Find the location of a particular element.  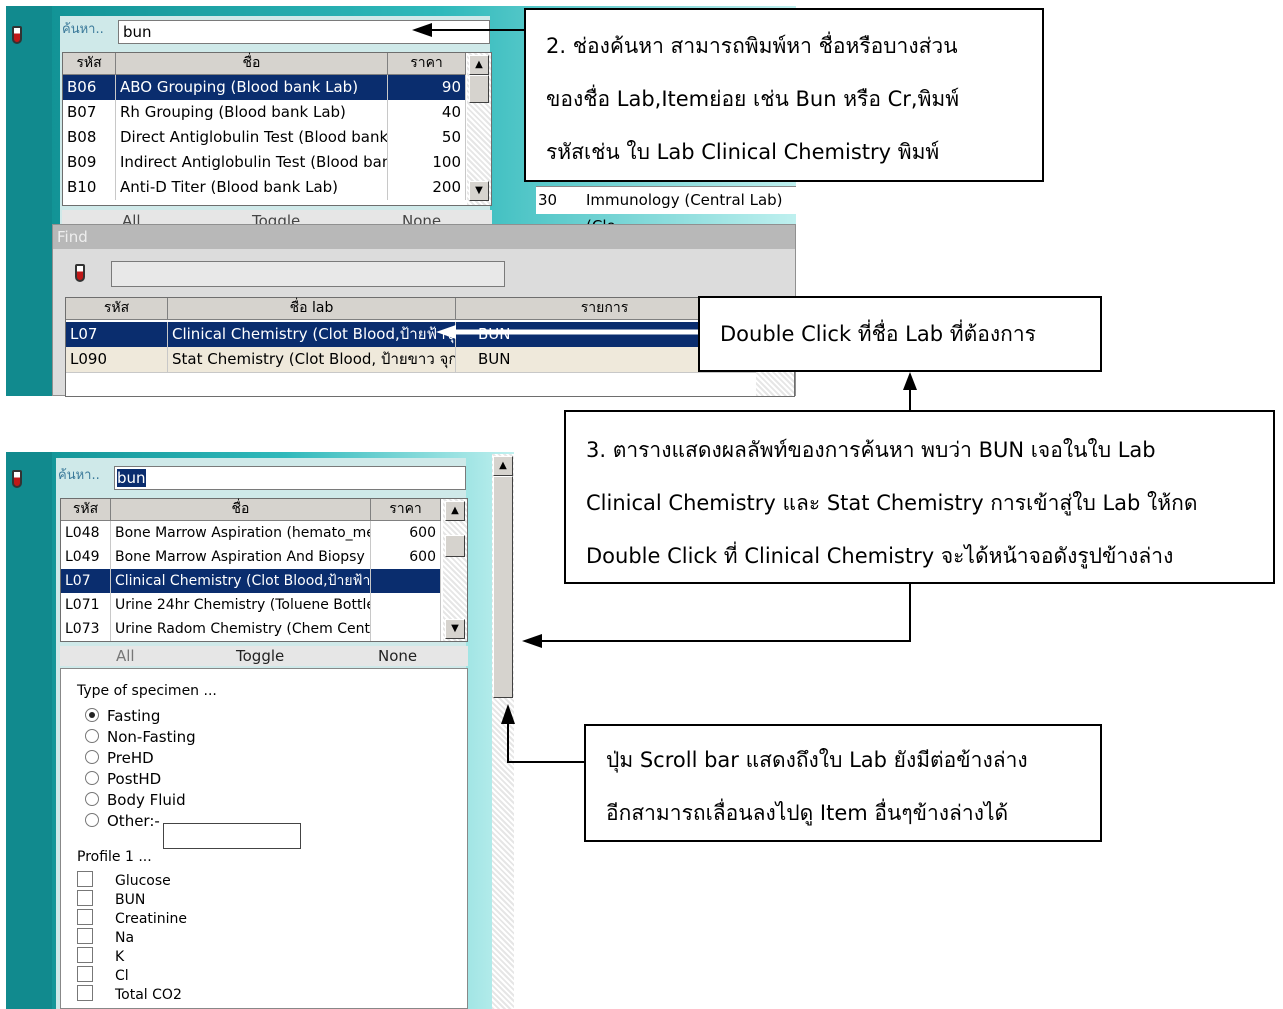

arrow-to-find-row is located at coordinates (567, 332).